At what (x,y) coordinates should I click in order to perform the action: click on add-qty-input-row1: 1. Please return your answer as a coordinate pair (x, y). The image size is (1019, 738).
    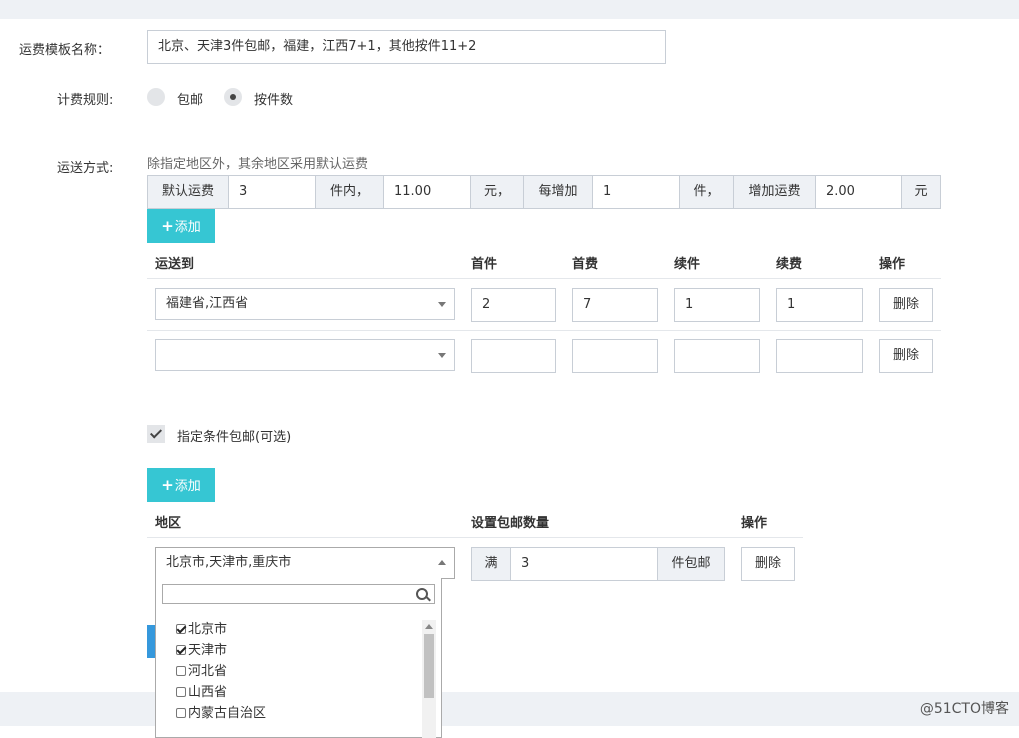
    Looking at the image, I should click on (717, 305).